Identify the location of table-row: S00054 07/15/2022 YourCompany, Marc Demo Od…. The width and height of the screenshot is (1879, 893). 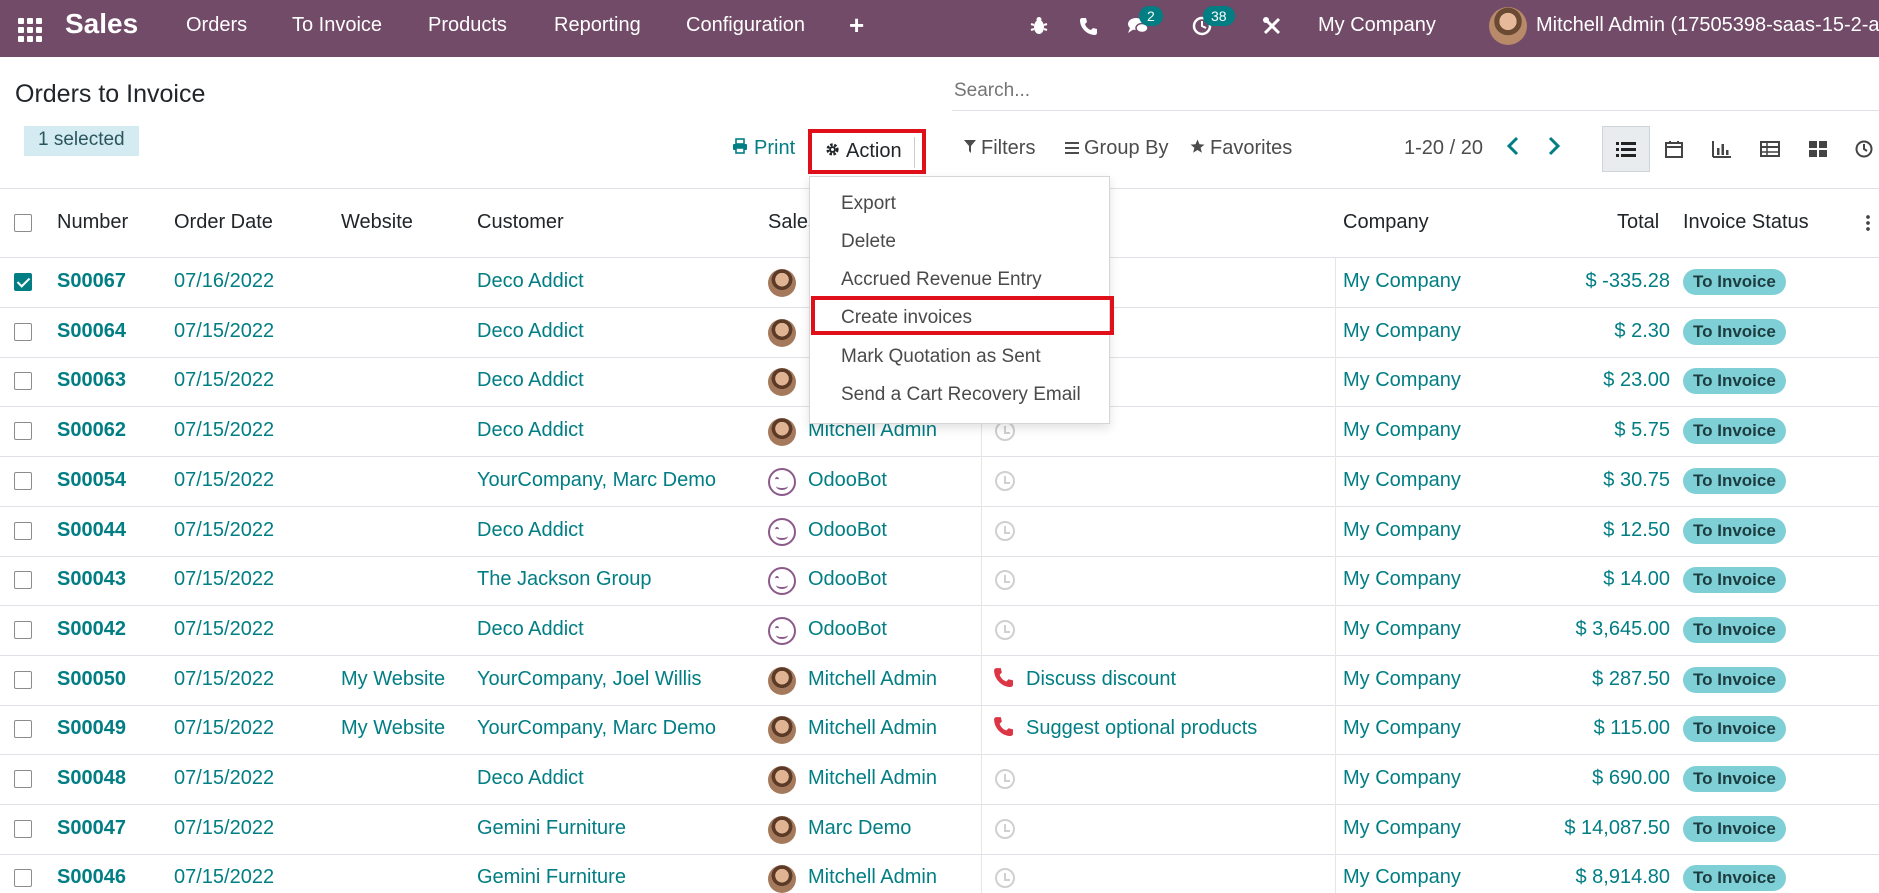
(939, 481).